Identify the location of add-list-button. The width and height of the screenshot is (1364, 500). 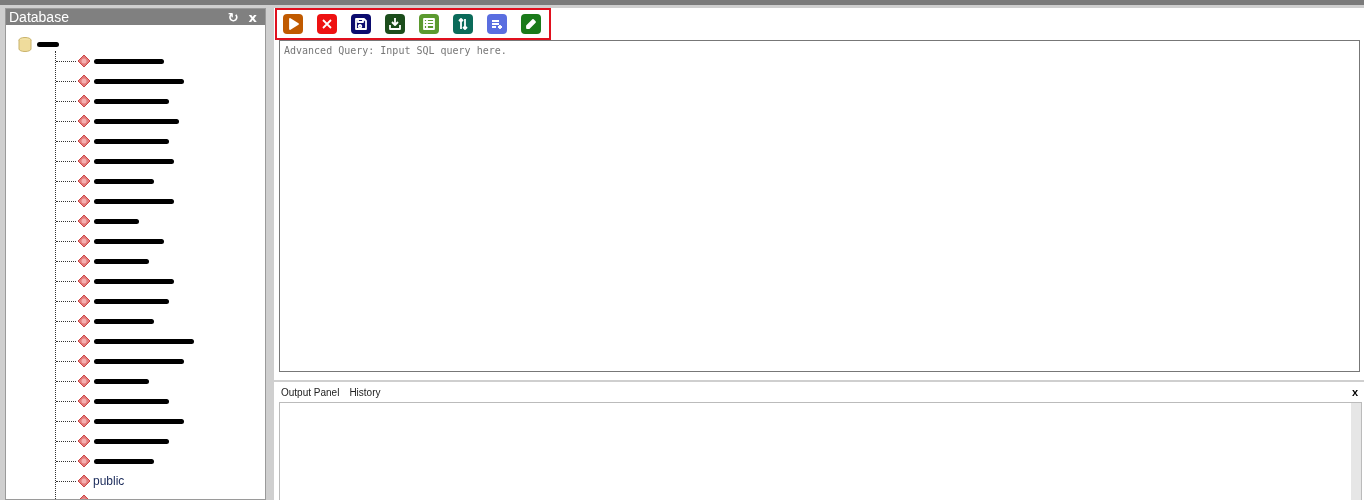
(497, 24).